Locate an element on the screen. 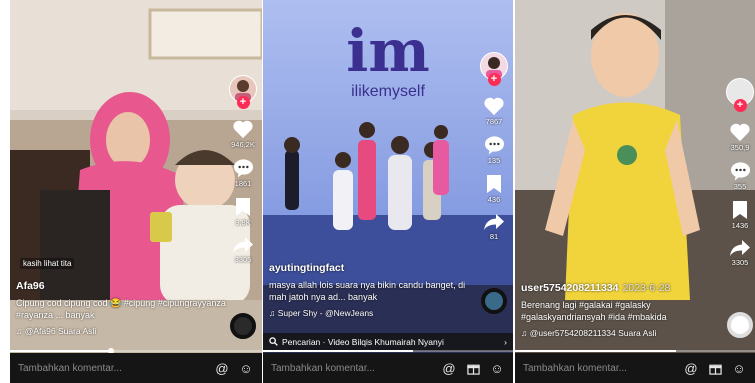  video-sticker-text: kasih lihat tita is located at coordinates (47, 263).